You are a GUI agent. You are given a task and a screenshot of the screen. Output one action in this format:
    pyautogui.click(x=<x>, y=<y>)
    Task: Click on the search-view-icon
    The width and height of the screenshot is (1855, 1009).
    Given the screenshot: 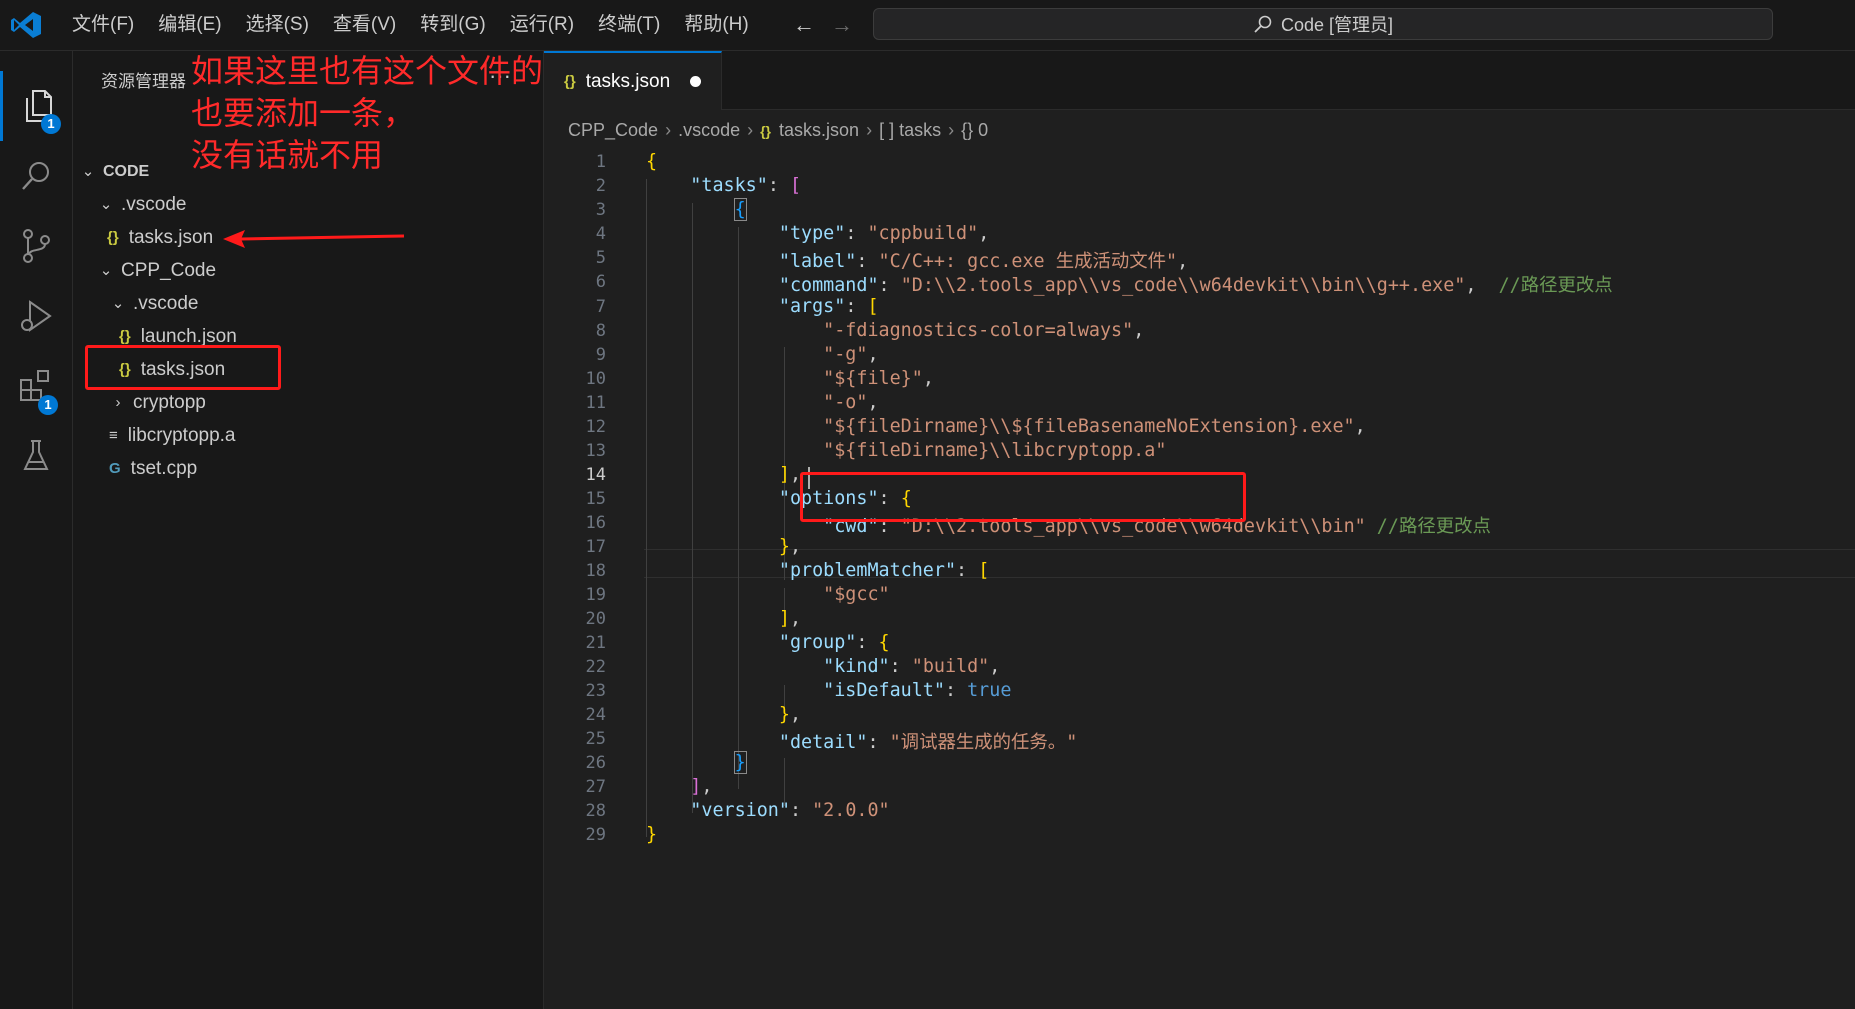 What is the action you would take?
    pyautogui.click(x=36, y=176)
    